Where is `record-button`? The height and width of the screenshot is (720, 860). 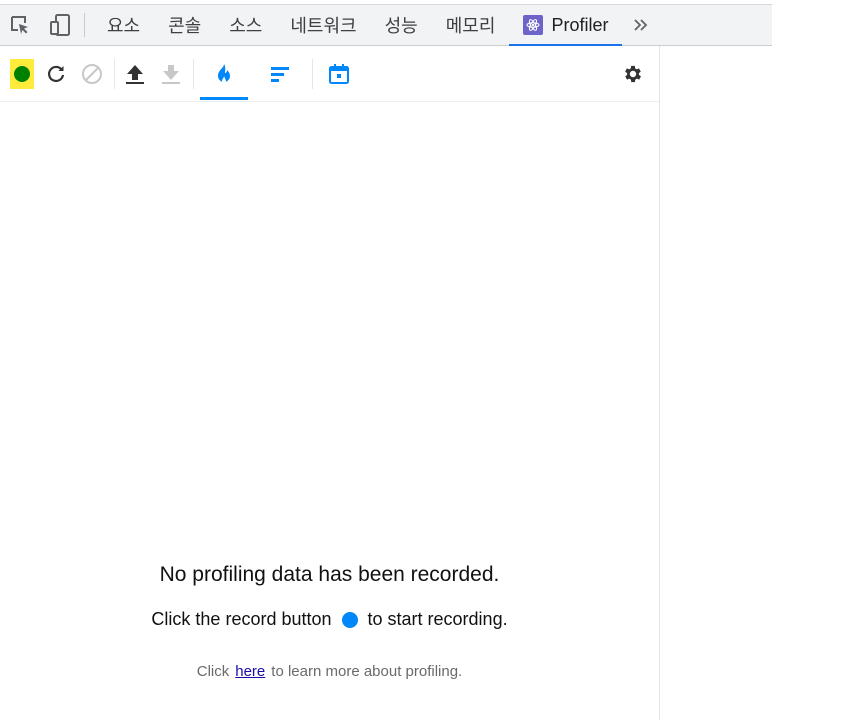 record-button is located at coordinates (22, 73).